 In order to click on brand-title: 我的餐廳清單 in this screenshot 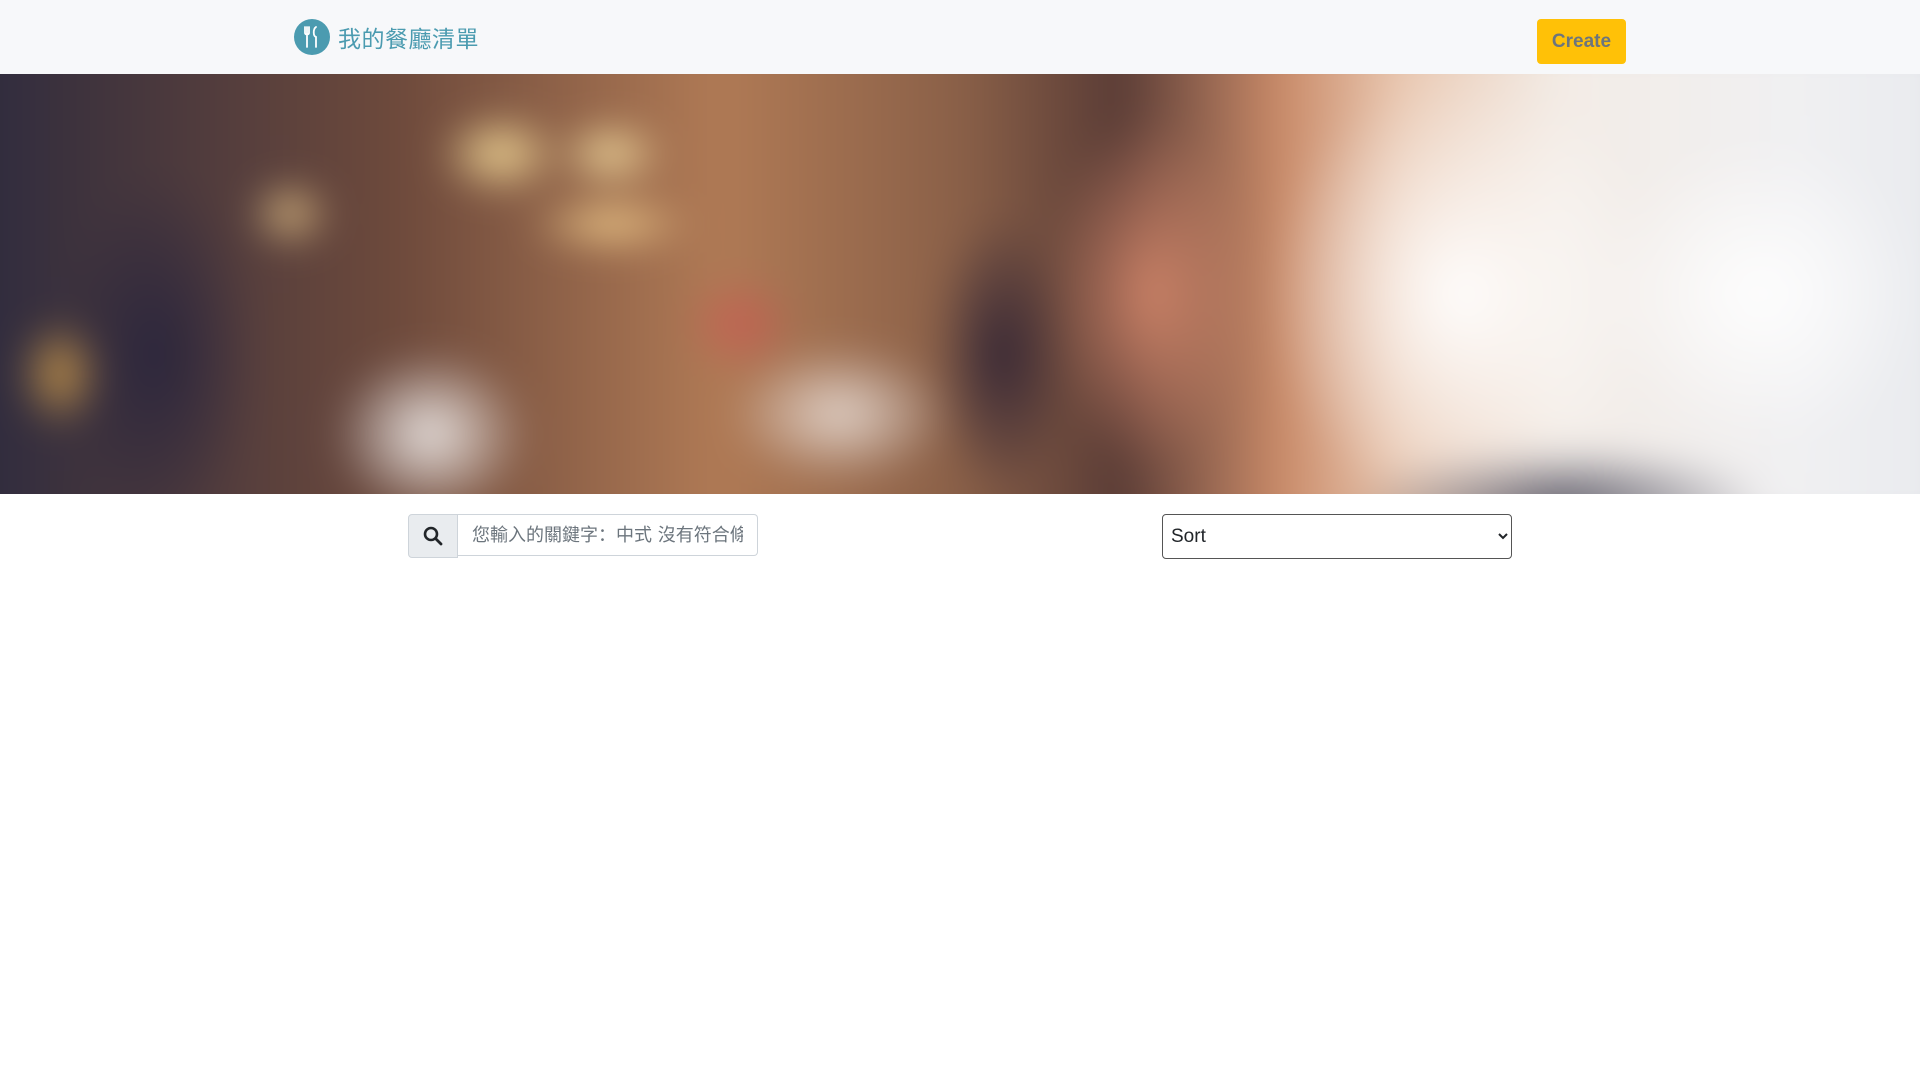, I will do `click(408, 40)`.